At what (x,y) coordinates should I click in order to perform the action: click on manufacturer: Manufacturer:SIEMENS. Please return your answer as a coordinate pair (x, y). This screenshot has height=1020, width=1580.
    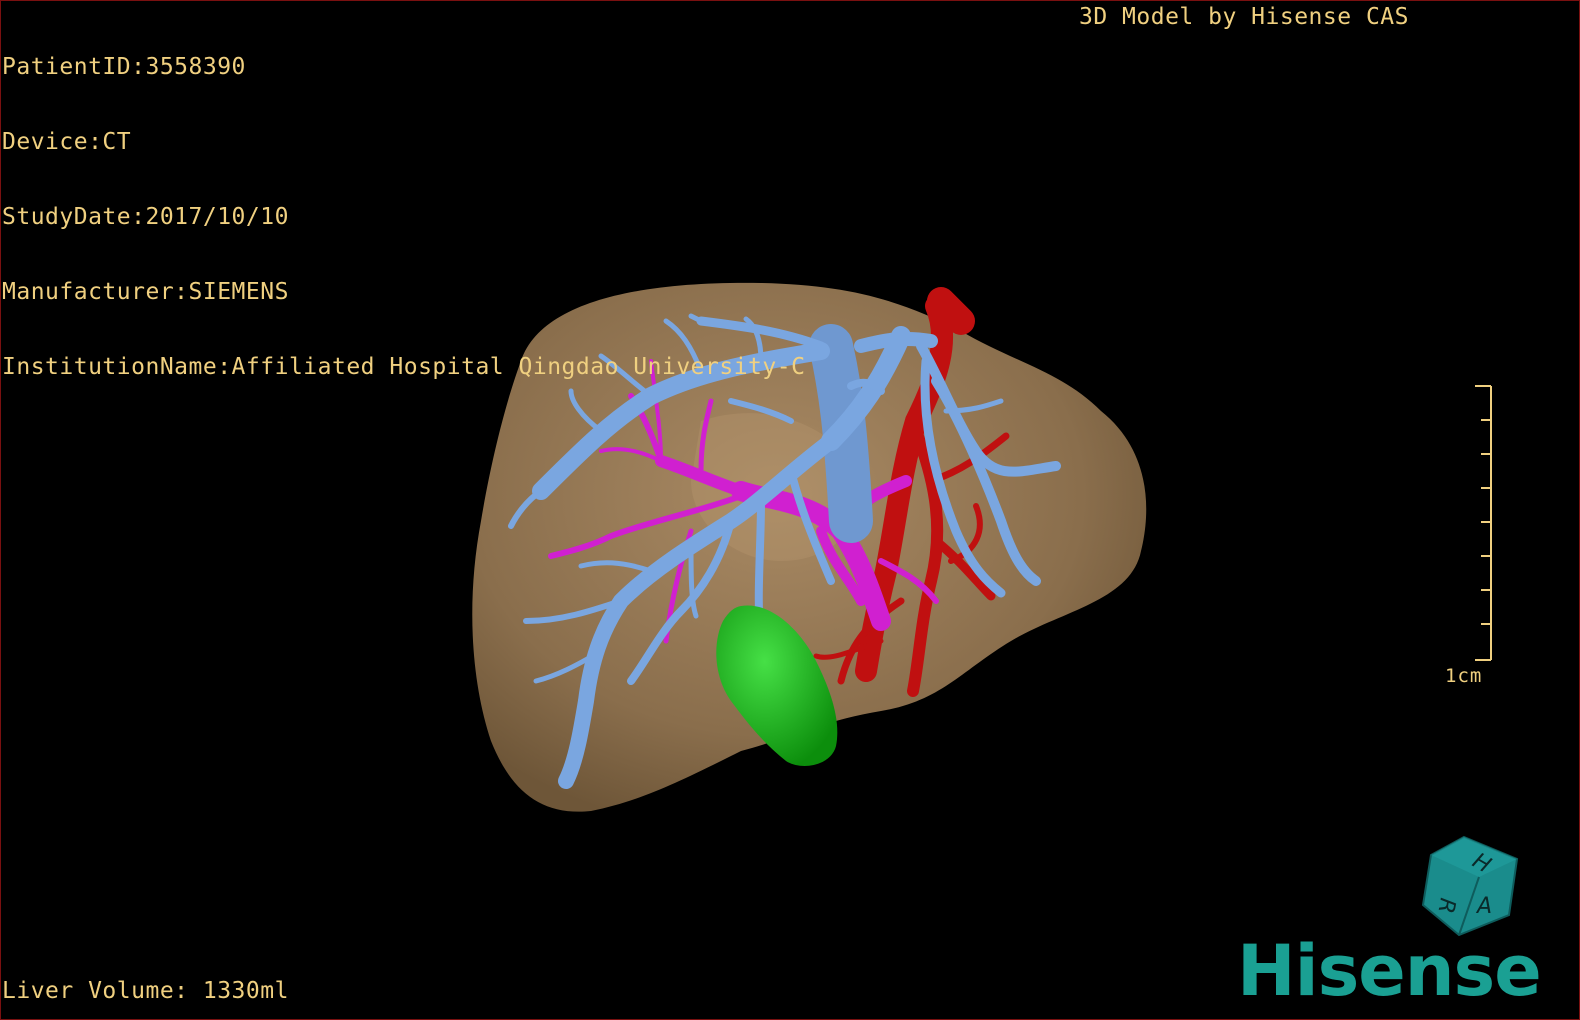
    Looking at the image, I should click on (145, 292).